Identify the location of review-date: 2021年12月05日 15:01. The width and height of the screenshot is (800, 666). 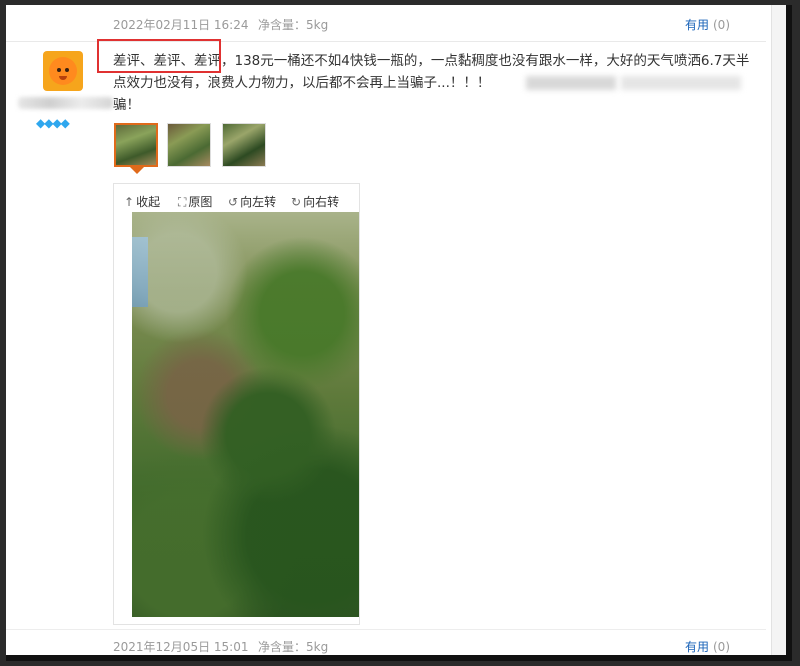
(181, 647).